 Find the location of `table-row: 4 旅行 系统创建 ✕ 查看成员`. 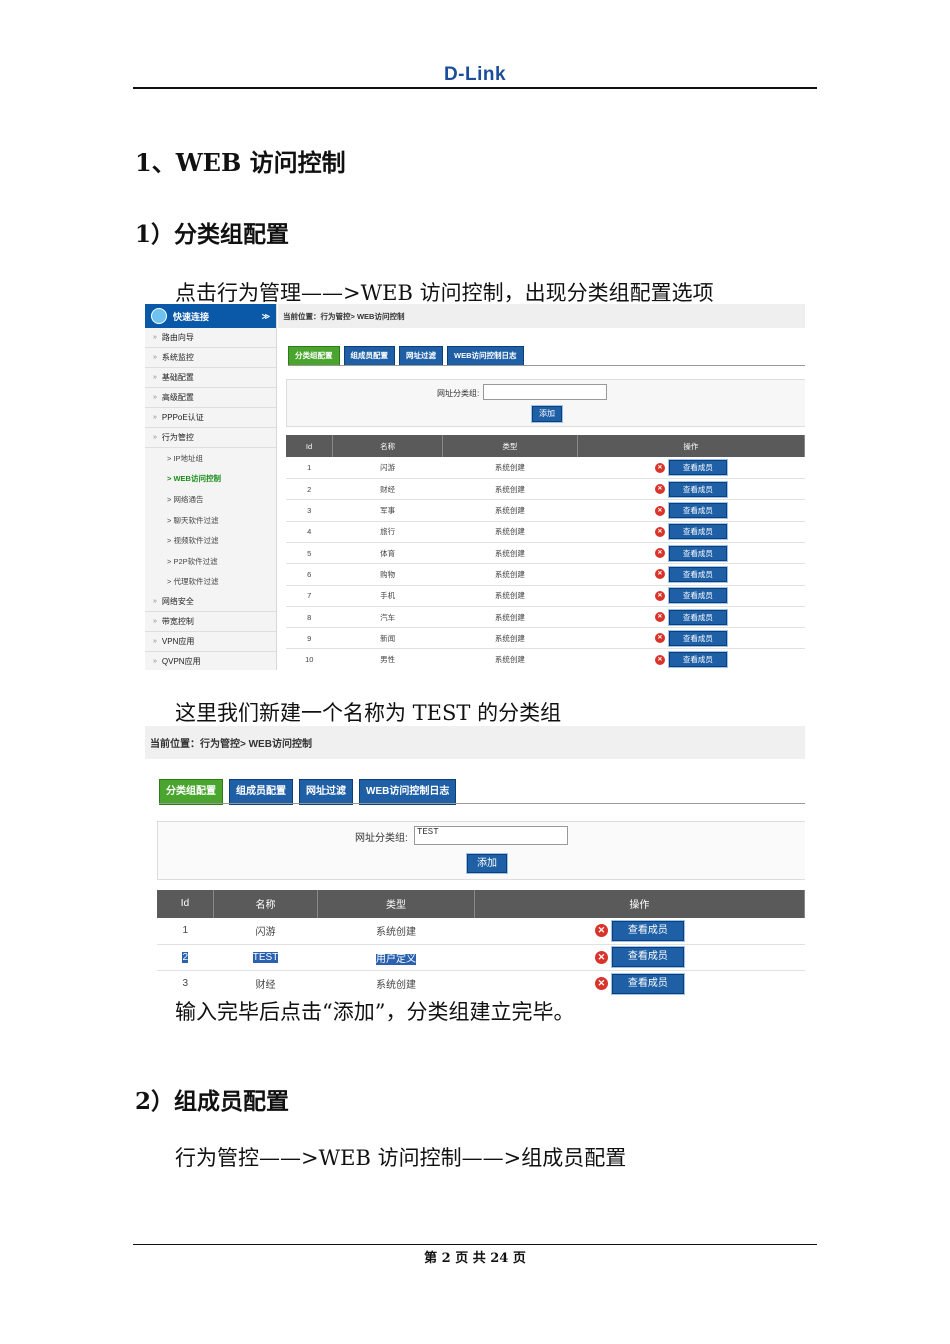

table-row: 4 旅行 系统创建 ✕ 查看成员 is located at coordinates (545, 532).